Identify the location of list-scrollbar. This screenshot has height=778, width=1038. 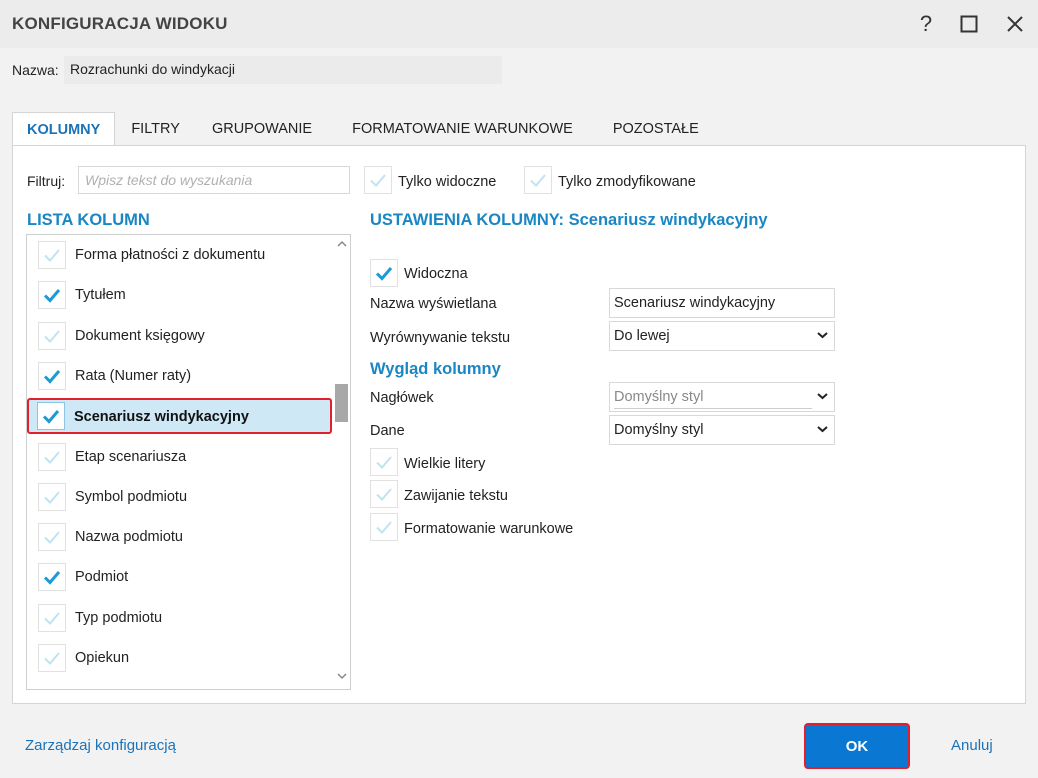
(341, 462).